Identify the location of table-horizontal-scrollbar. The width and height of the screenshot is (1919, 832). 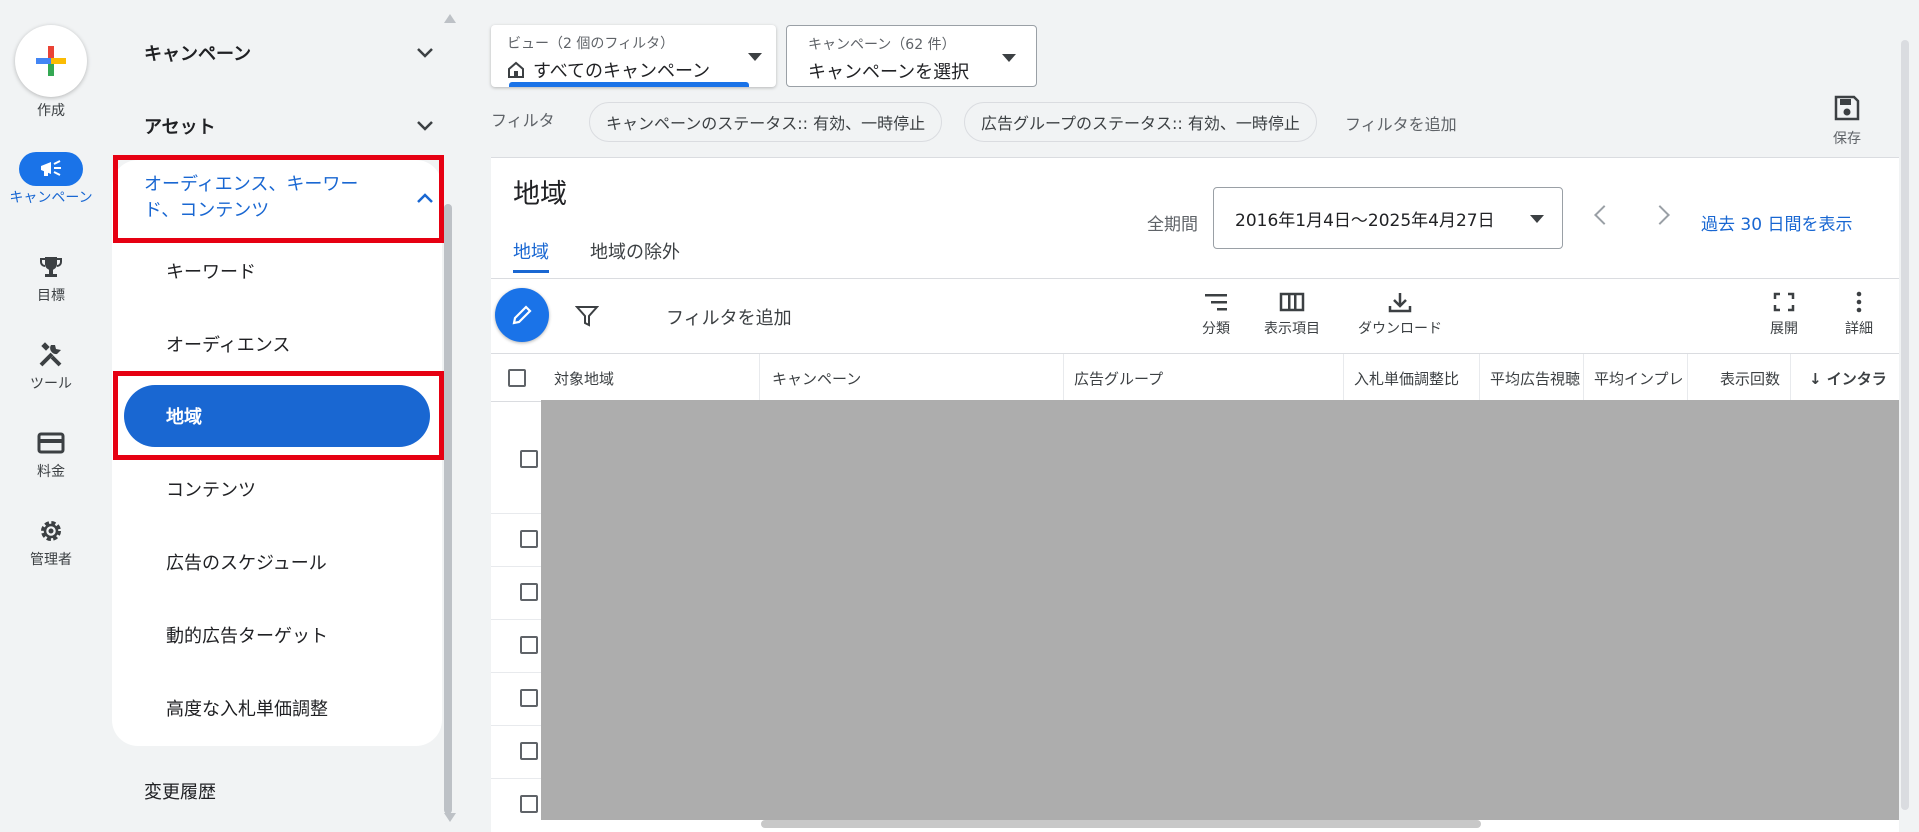
(1121, 824).